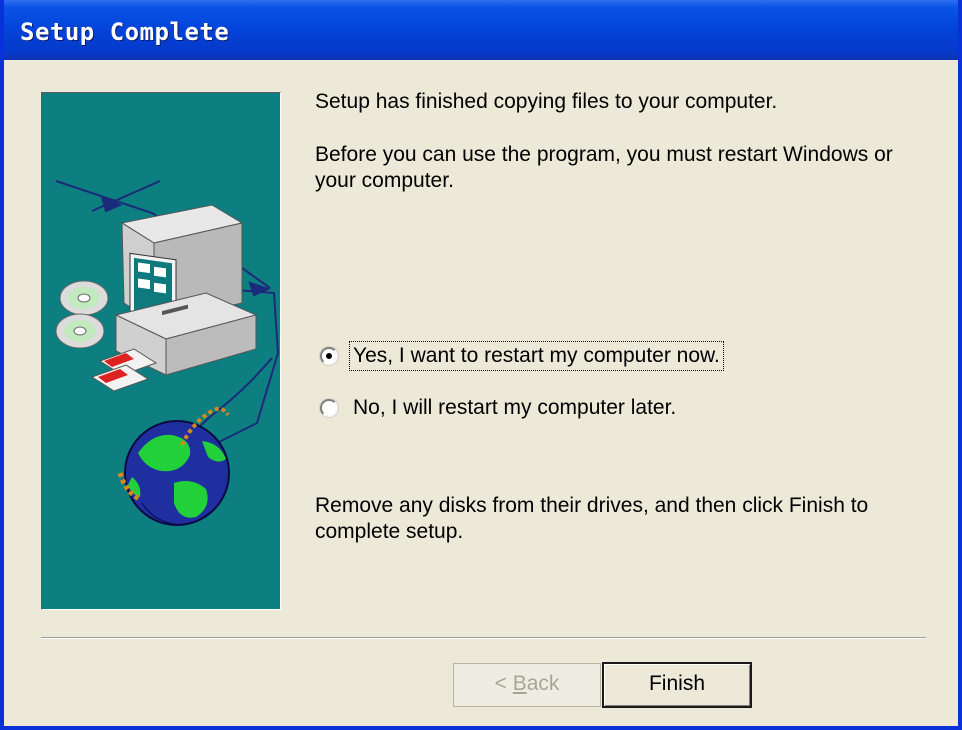 This screenshot has height=730, width=962. What do you see at coordinates (543, 683) in the screenshot?
I see `back-button-label: ack` at bounding box center [543, 683].